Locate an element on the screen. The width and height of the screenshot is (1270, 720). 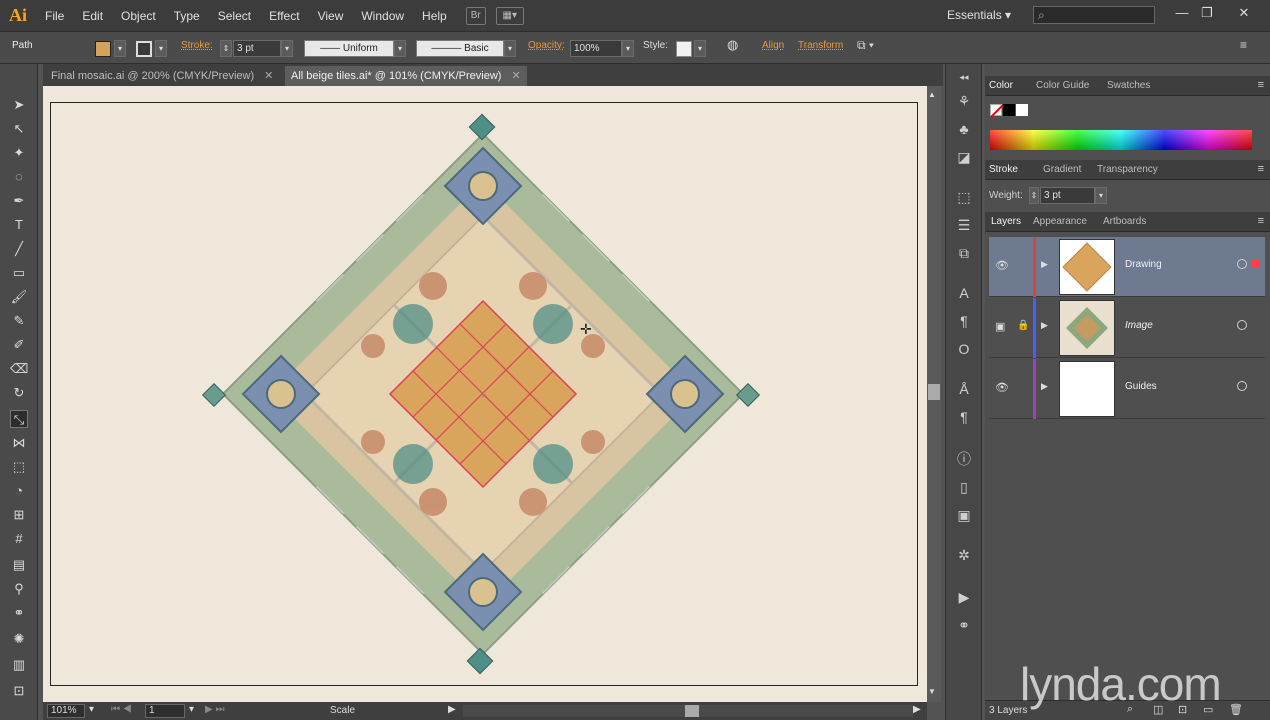
layer-name: Guides is located at coordinates (1141, 386).